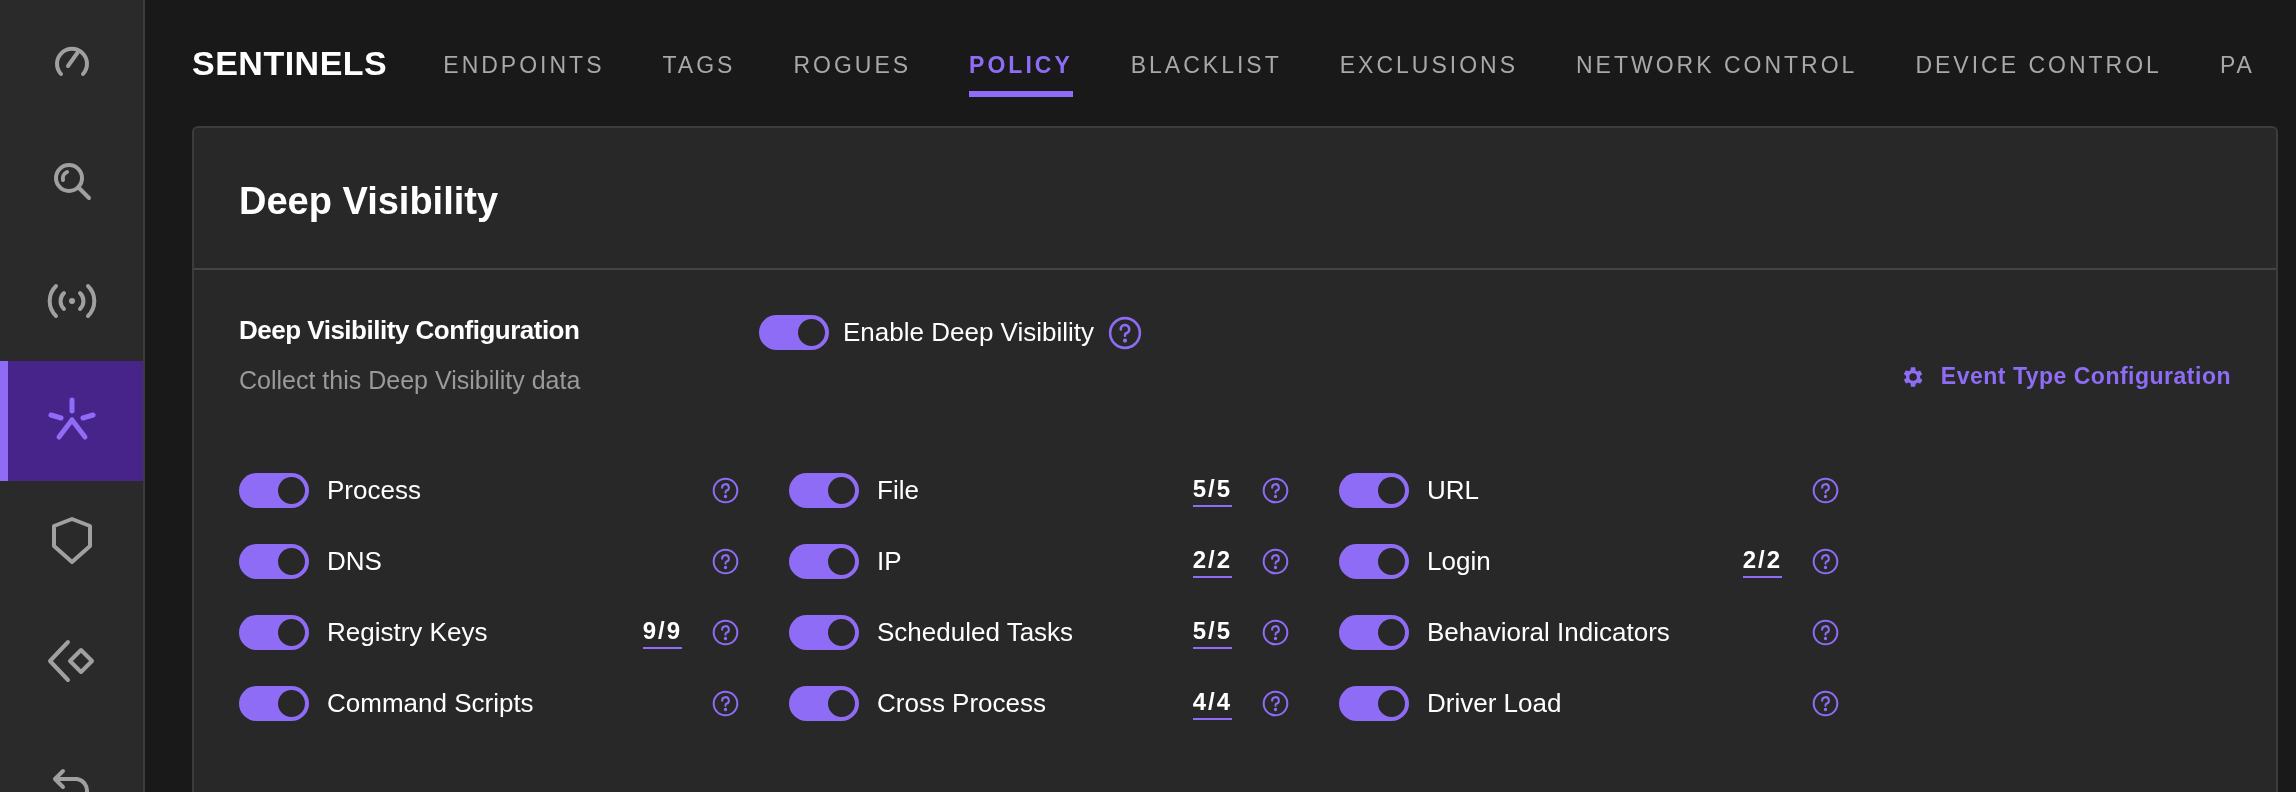  What do you see at coordinates (1428, 66) in the screenshot?
I see `nav-tab: EXCLUSIONS` at bounding box center [1428, 66].